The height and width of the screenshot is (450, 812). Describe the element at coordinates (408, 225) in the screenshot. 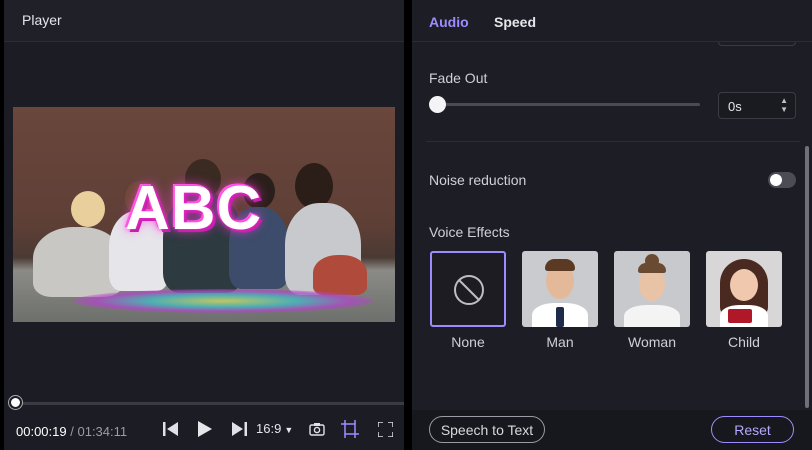

I see `panel-divider` at that location.